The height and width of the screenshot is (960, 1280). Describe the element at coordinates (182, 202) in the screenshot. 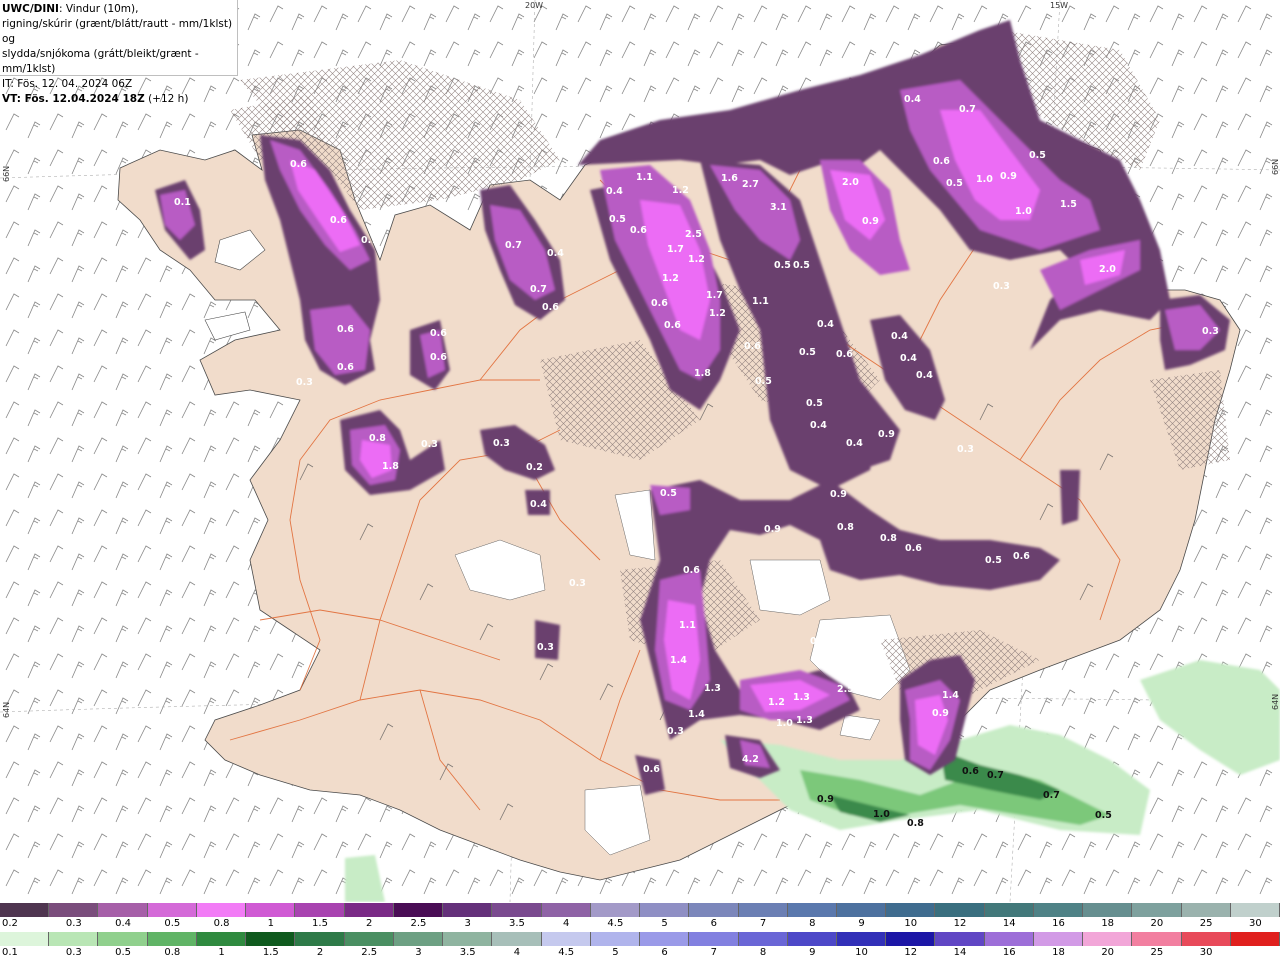

I see `snow-value: 0.1` at that location.